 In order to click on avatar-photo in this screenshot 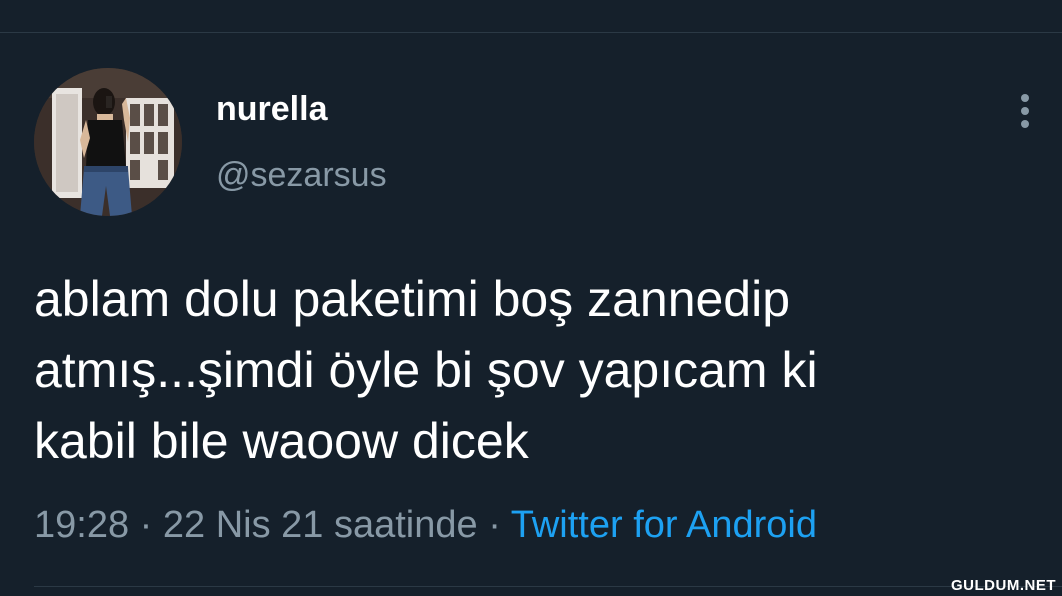, I will do `click(108, 142)`.